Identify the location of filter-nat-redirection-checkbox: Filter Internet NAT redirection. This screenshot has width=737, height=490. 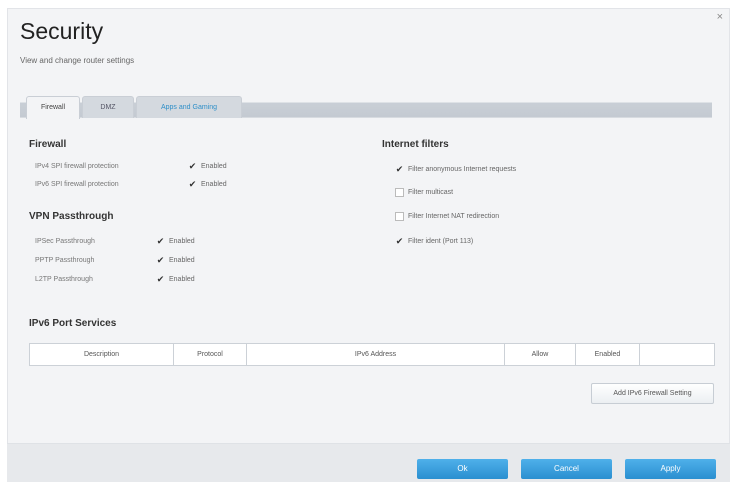
(447, 216).